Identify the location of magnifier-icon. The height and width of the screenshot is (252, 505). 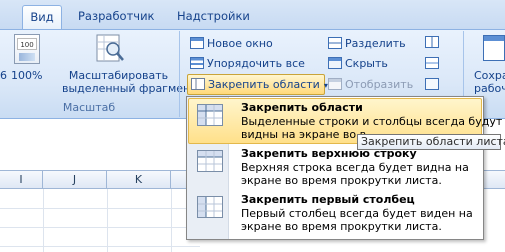
(110, 48).